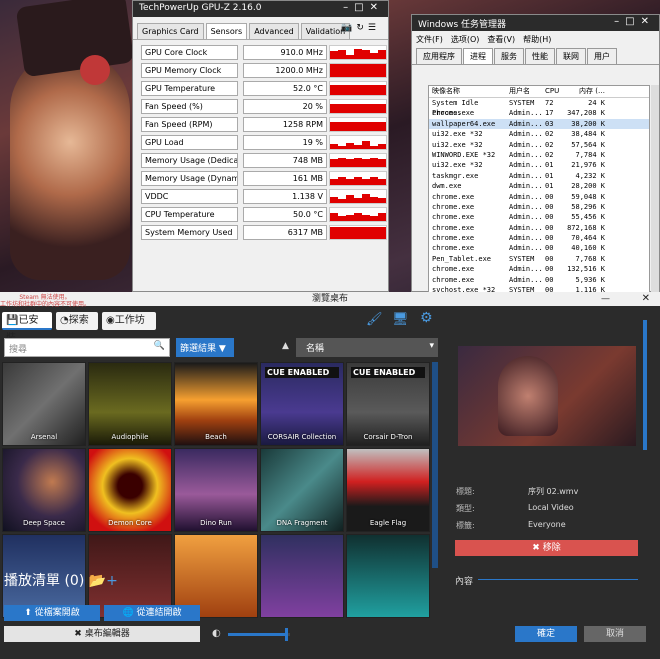  I want to click on process-row: chrome.exe Admin... 00 58,296 K, so click(539, 207).